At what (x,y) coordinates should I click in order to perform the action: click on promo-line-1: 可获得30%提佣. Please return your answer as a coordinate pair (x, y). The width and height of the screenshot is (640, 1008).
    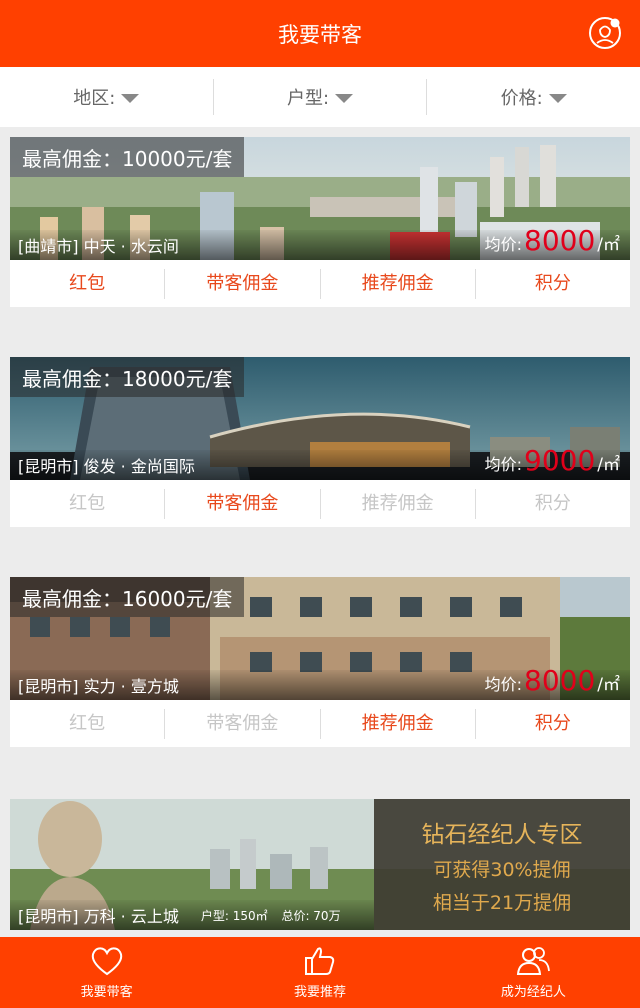
    Looking at the image, I should click on (502, 869).